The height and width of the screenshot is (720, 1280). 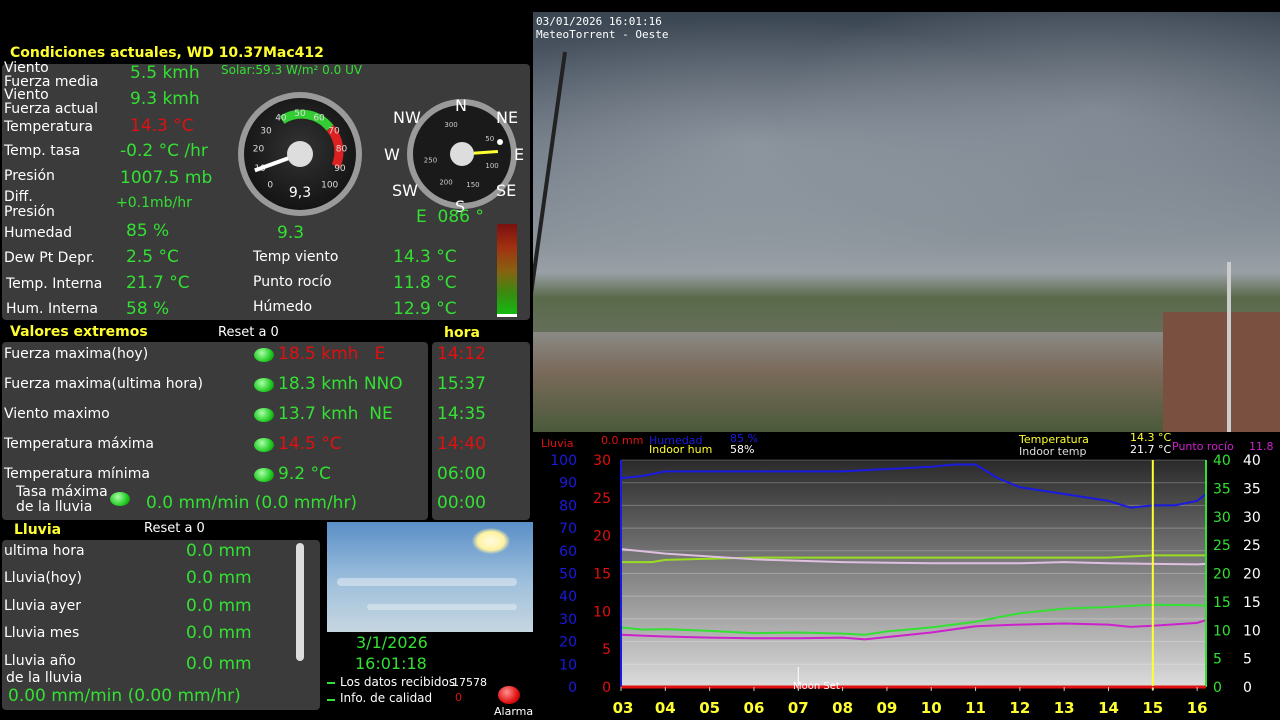 I want to click on x-tick-label: 06, so click(x=754, y=708).